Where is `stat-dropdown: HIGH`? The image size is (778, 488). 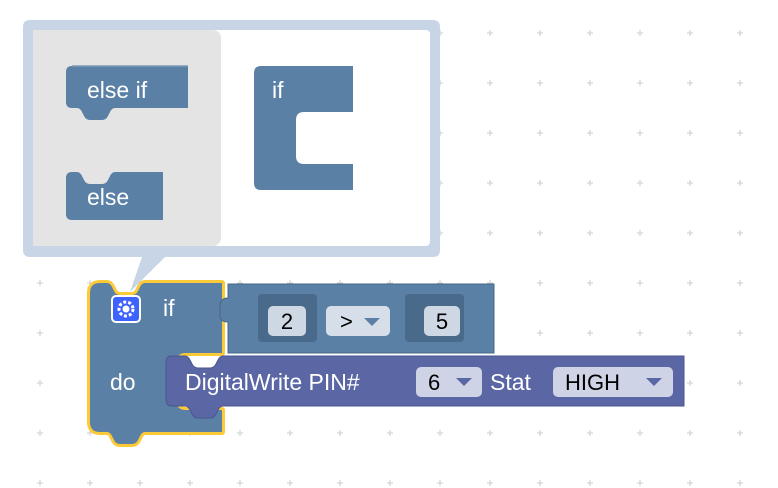 stat-dropdown: HIGH is located at coordinates (613, 382).